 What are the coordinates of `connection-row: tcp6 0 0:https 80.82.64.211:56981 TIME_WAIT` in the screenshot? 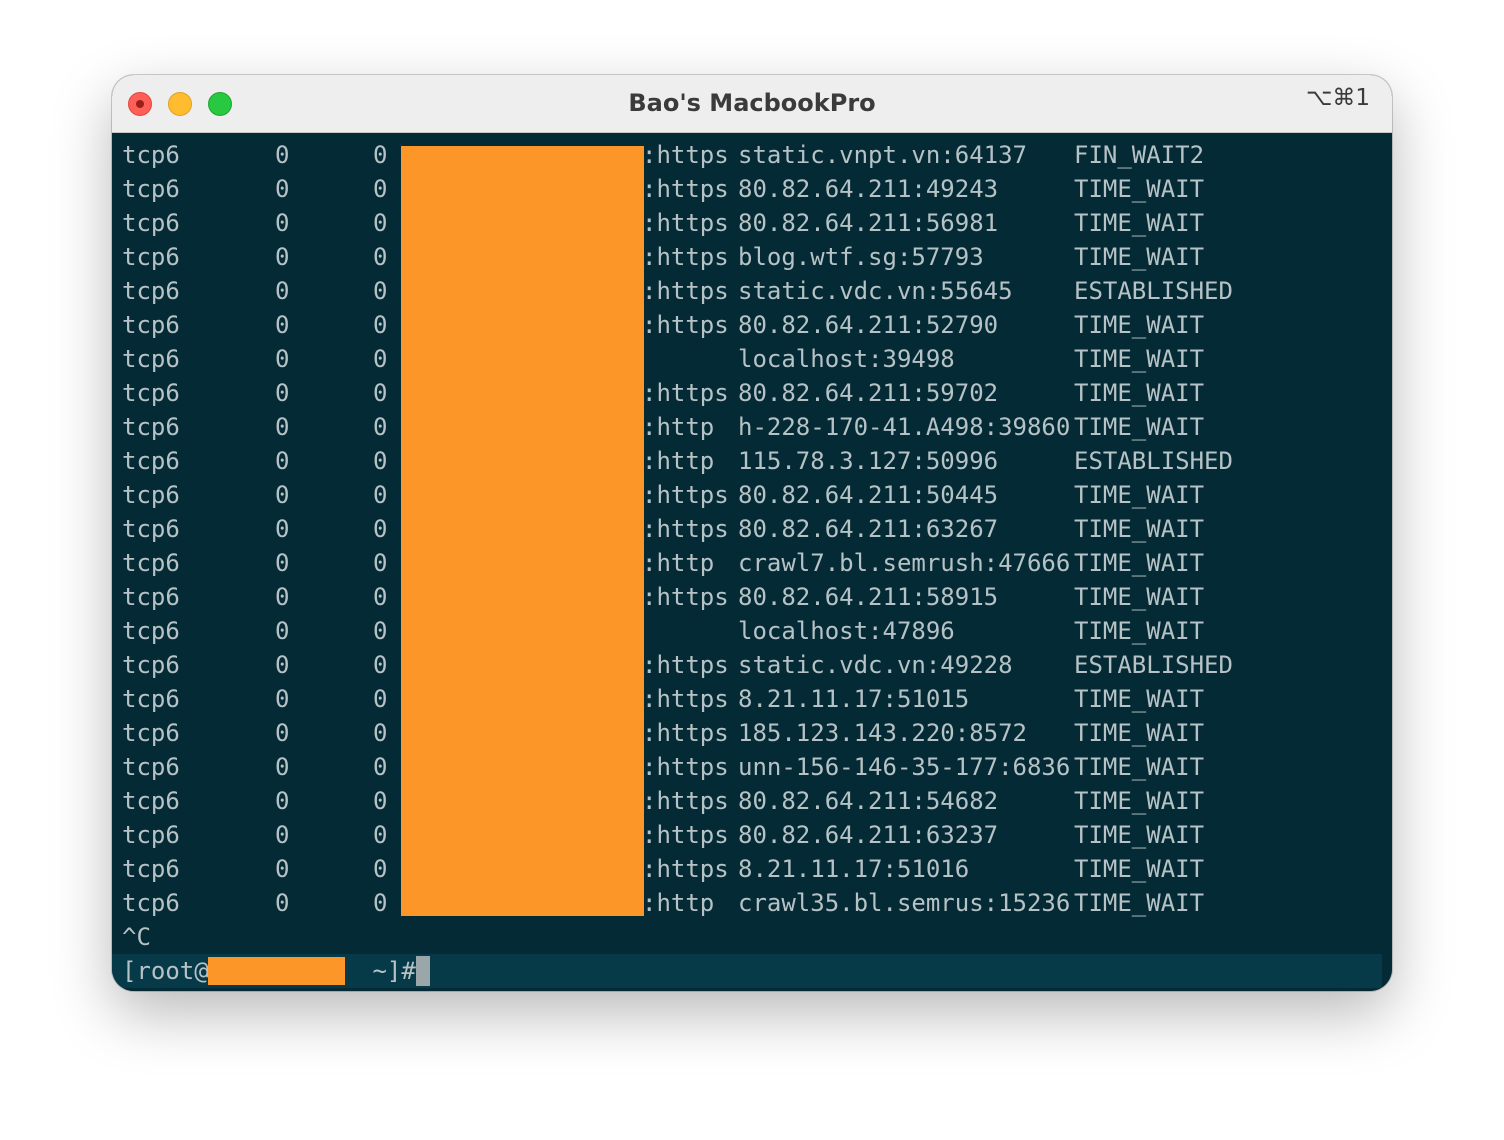 It's located at (752, 223).